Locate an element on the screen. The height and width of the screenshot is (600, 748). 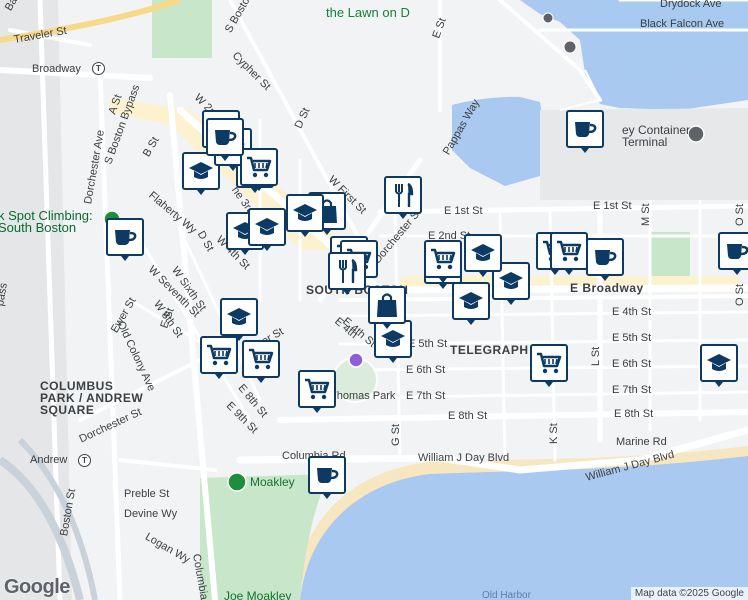
map-label-container-terminal: ey Container Terminal is located at coordinates (656, 136).